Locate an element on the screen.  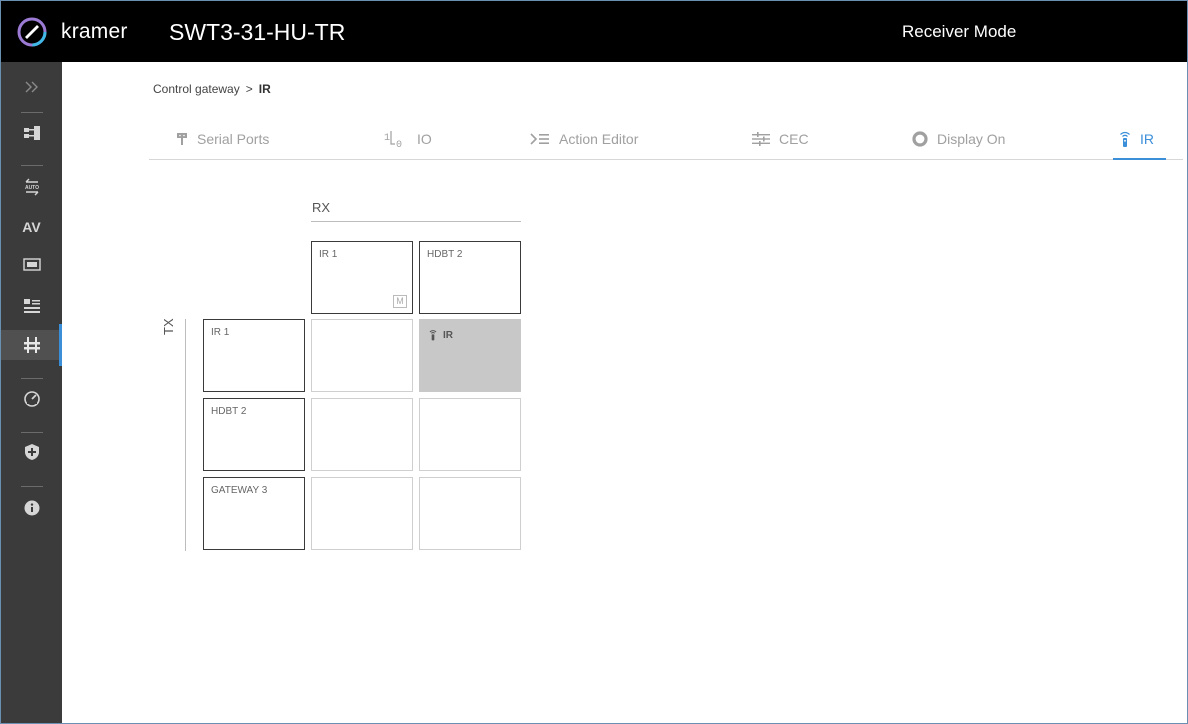
sidebar-item-info is located at coordinates (31, 508).